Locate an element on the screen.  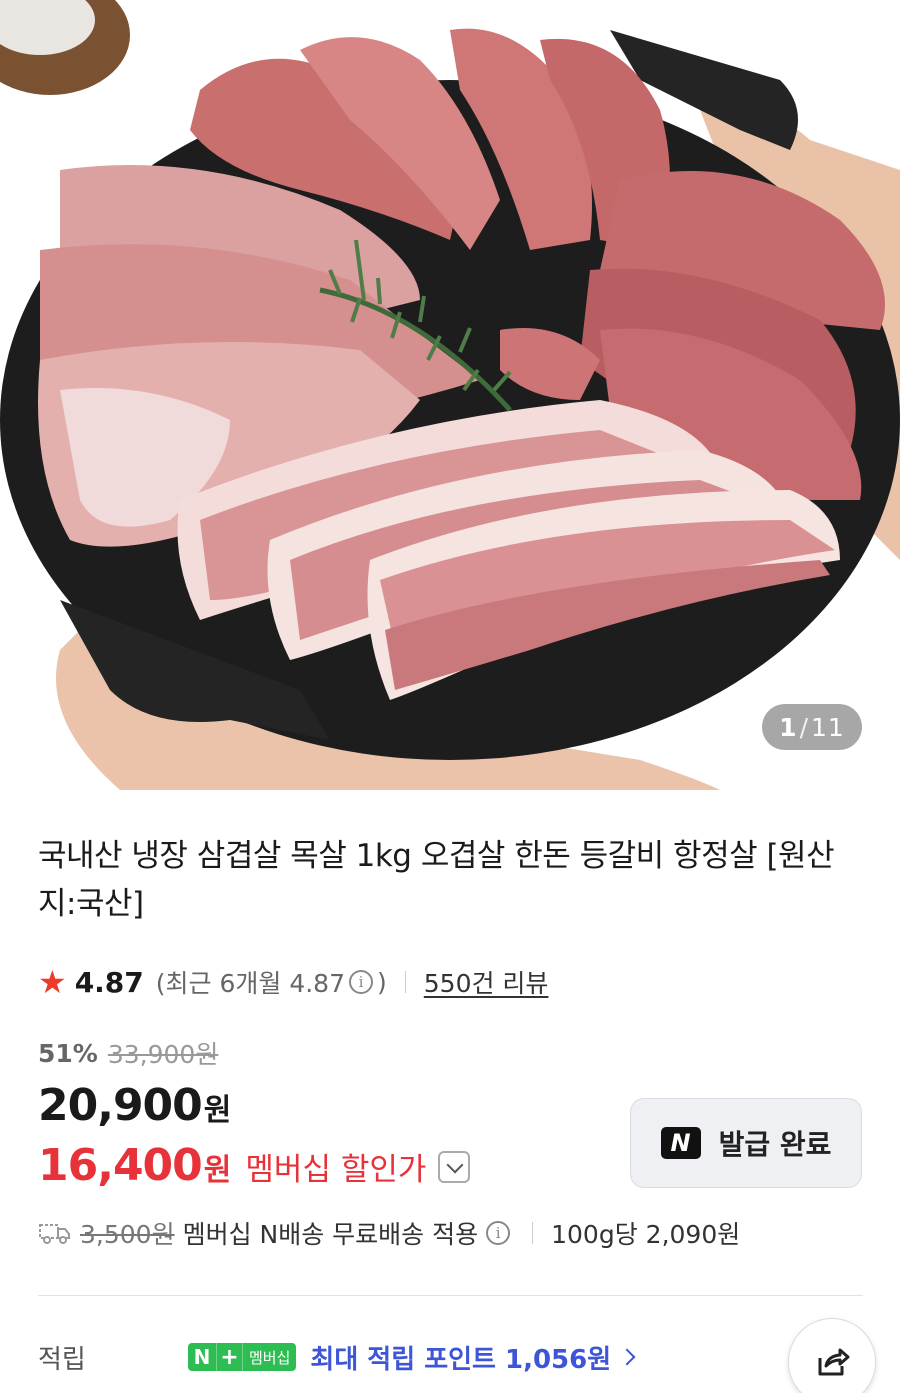
shipping-row: 3,500원 멤버십 N배송 무료배송 적용 i 100g당 2,090원 is located at coordinates (389, 1233).